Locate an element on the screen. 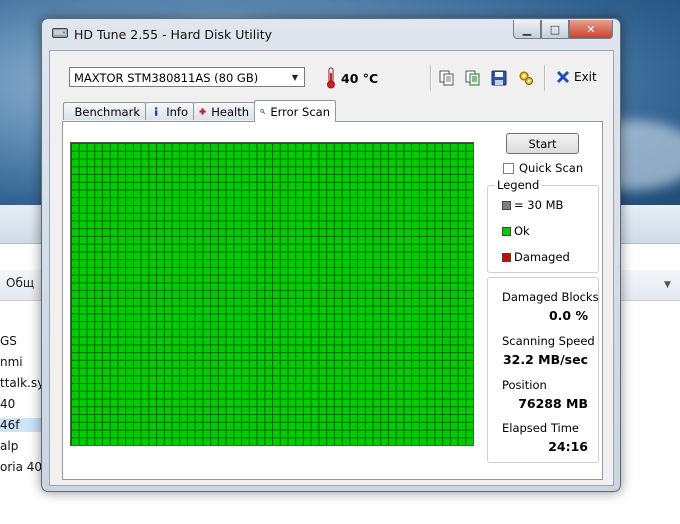  exit-button: Exit is located at coordinates (576, 77).